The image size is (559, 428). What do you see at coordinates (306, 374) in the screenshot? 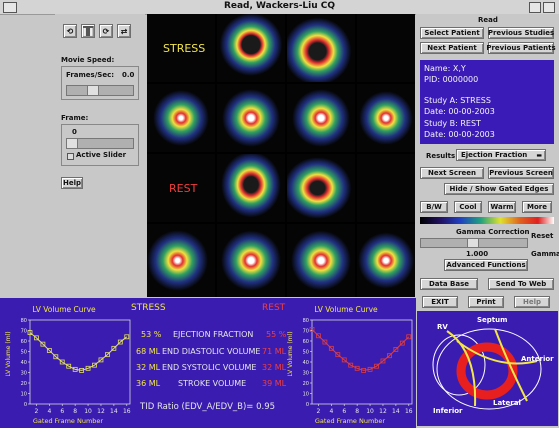
I see `y-tick-label: 30` at bounding box center [306, 374].